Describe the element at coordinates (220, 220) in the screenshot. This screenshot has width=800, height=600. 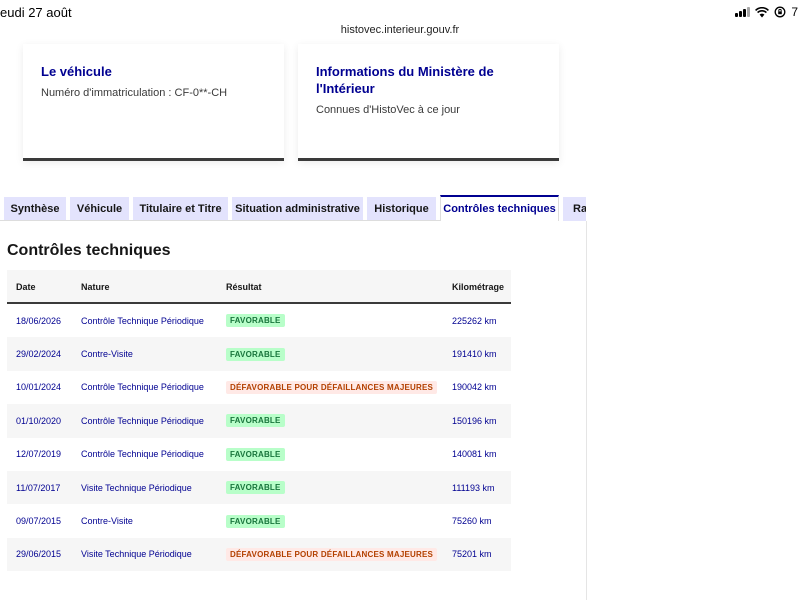
I see `tabs-divider` at that location.